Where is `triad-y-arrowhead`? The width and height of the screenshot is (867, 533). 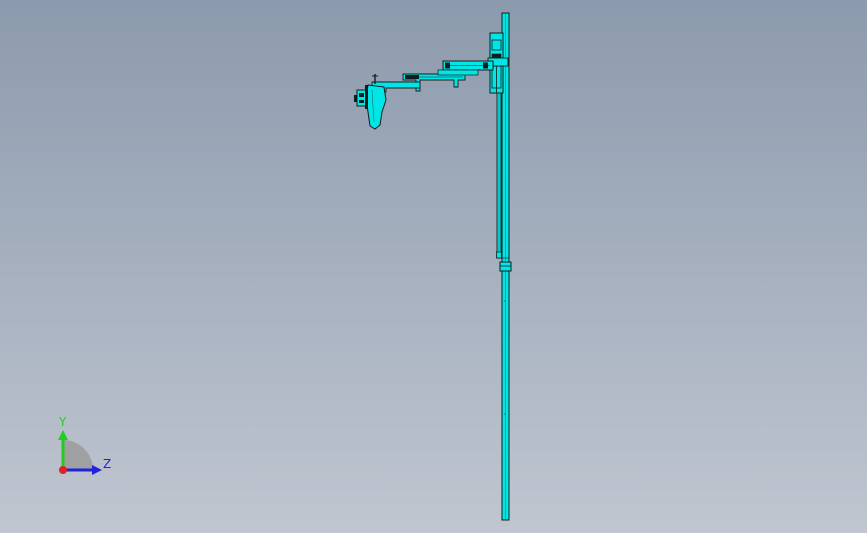 triad-y-arrowhead is located at coordinates (63, 435).